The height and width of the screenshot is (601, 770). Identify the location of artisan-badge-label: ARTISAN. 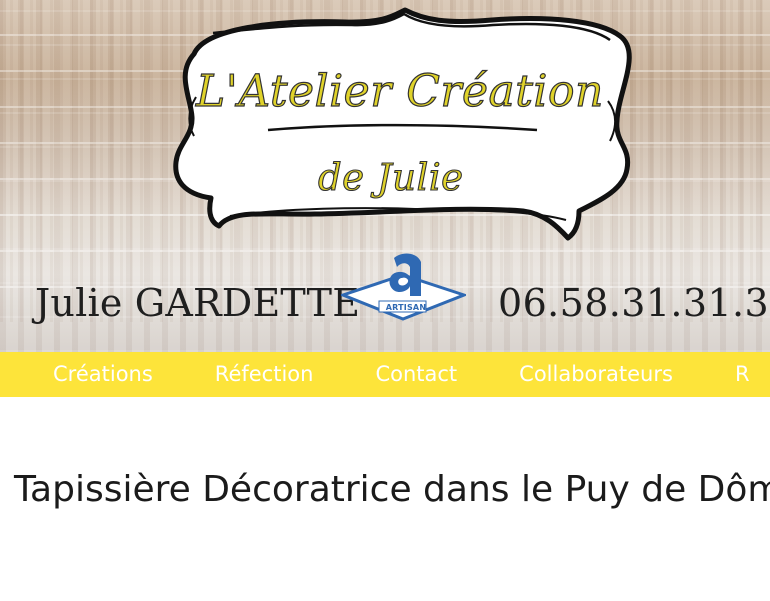
(406, 307).